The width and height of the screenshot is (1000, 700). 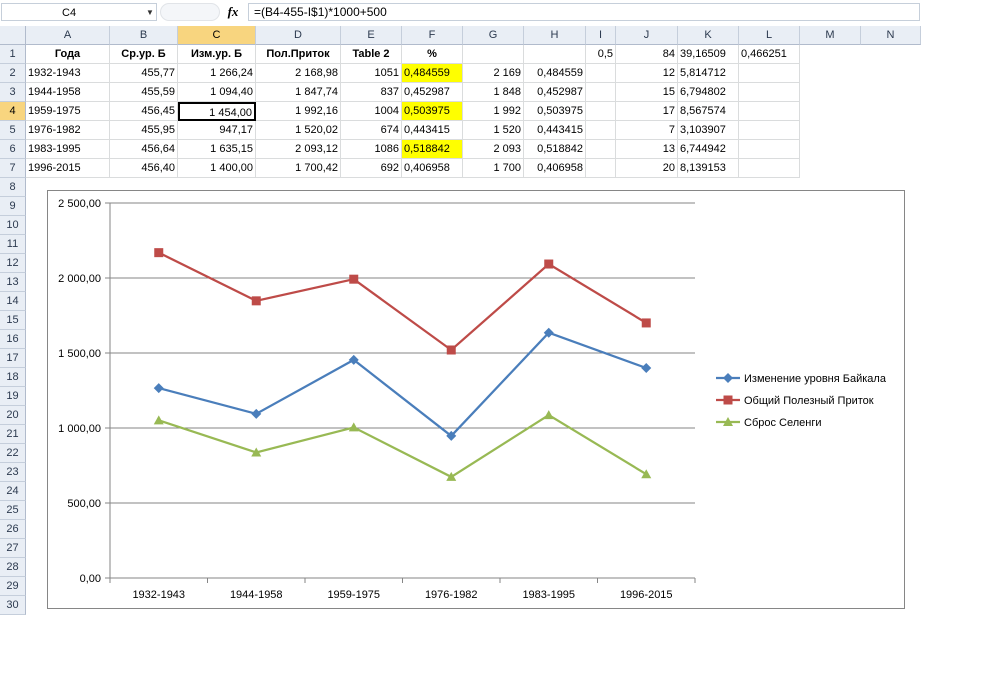 What do you see at coordinates (708, 54) in the screenshot?
I see `cell-k1: 39,16509` at bounding box center [708, 54].